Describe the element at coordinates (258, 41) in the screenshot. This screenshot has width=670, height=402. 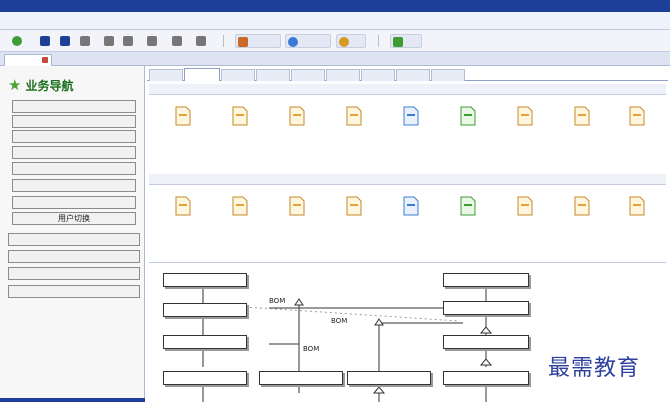
I see `toolbar-user-button` at that location.